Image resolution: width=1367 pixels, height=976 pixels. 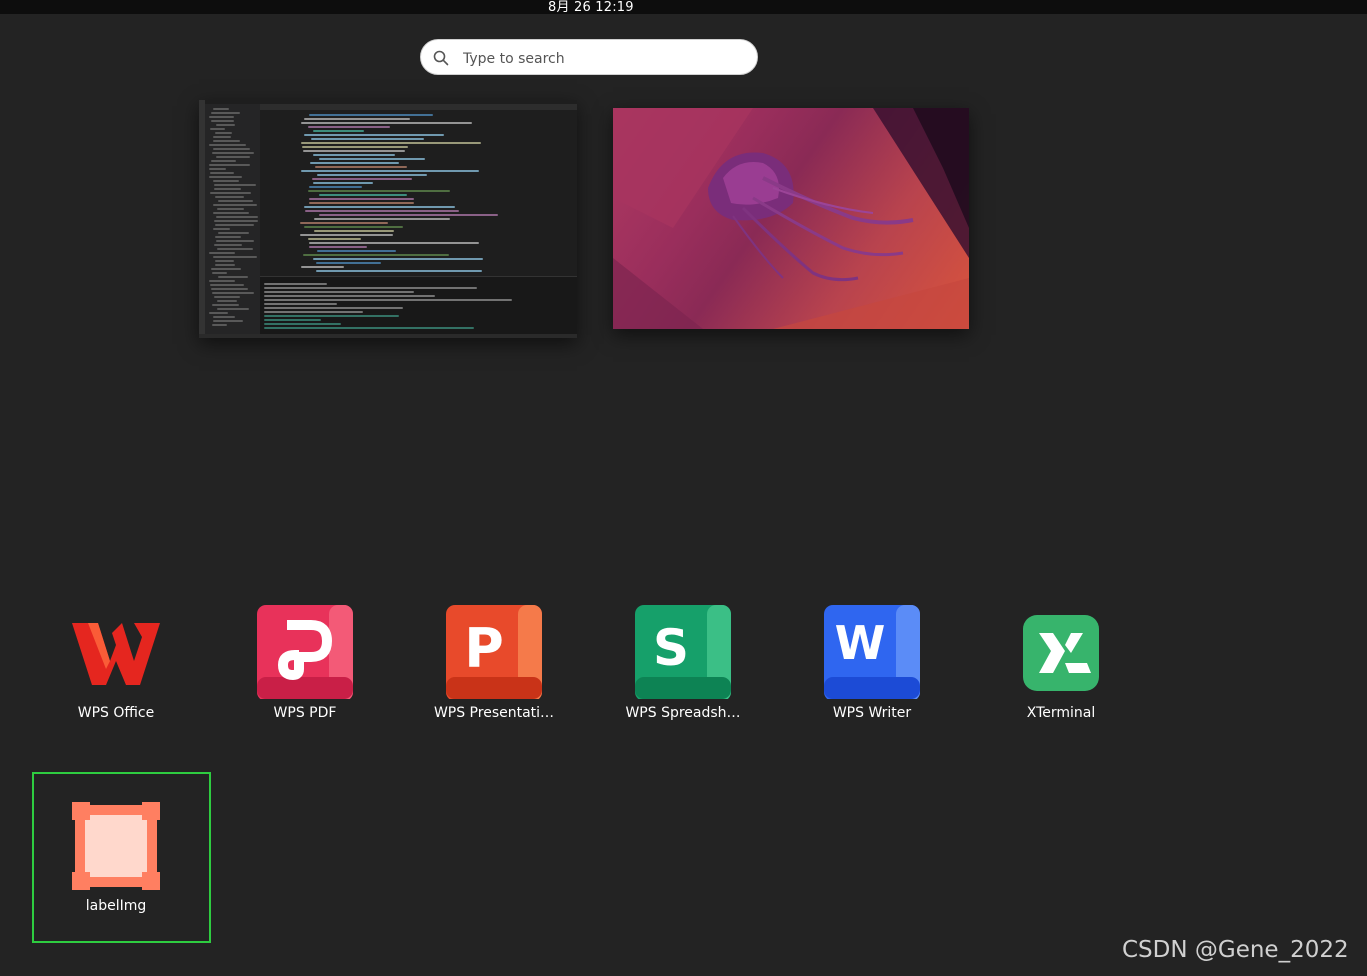 What do you see at coordinates (116, 654) in the screenshot?
I see `wps-office-icon` at bounding box center [116, 654].